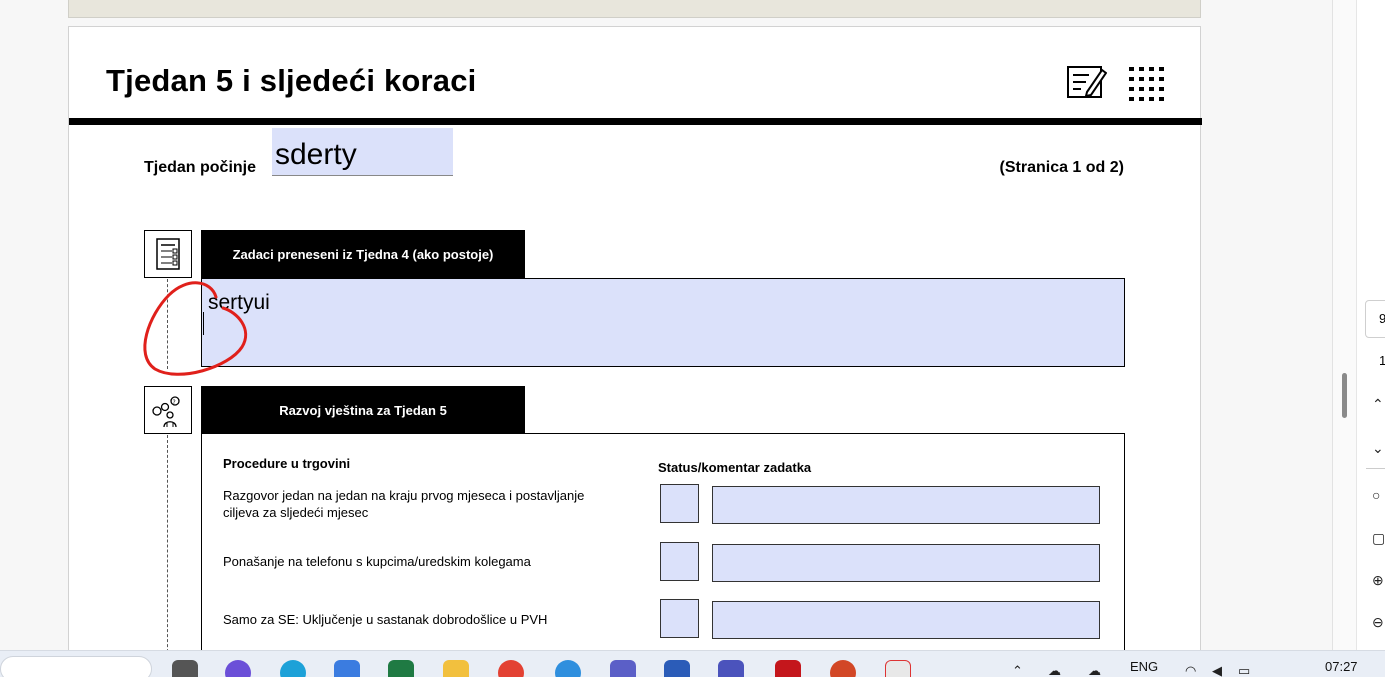 The width and height of the screenshot is (1385, 677). What do you see at coordinates (1144, 666) in the screenshot?
I see `language-indicator: ENG` at bounding box center [1144, 666].